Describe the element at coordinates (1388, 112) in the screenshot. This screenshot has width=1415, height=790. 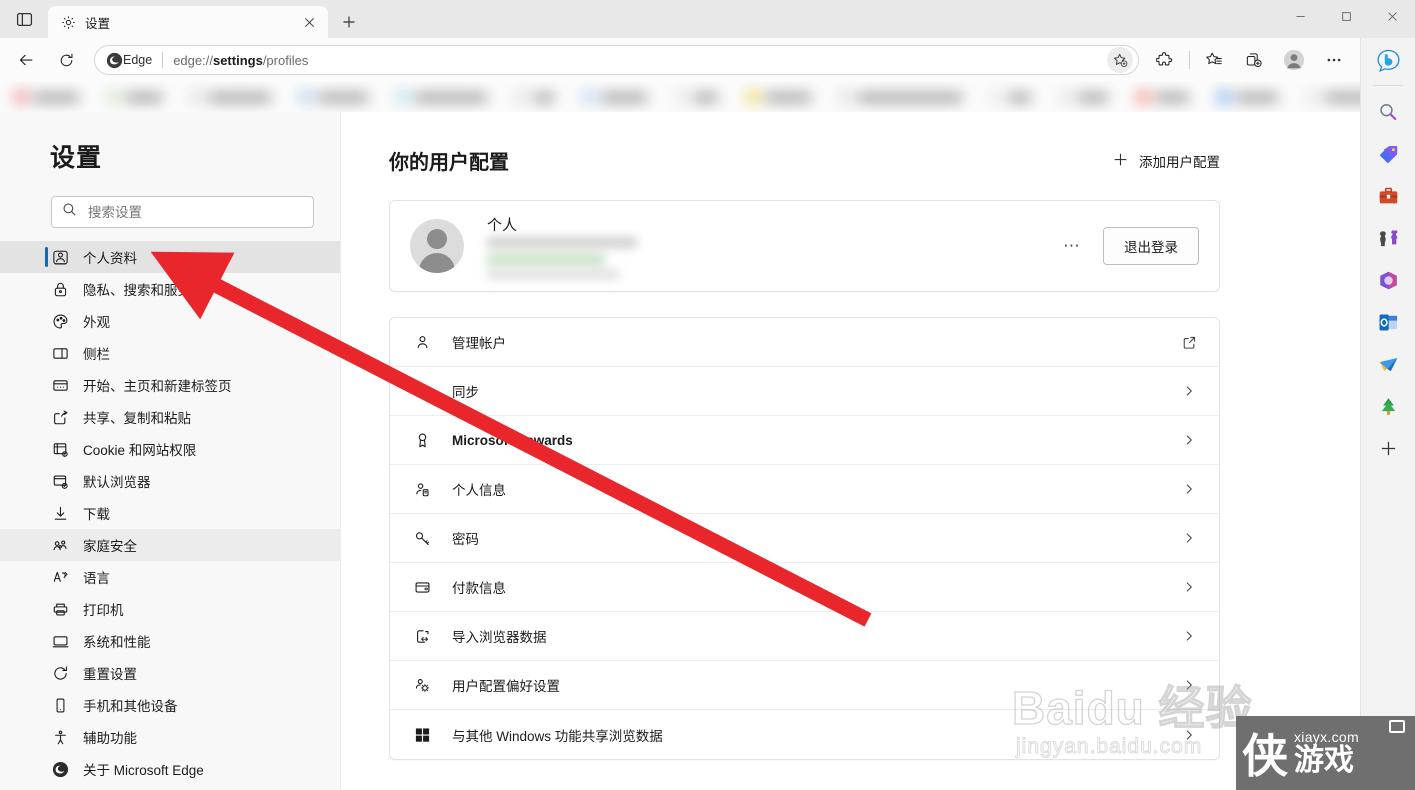
I see `search-icon` at that location.